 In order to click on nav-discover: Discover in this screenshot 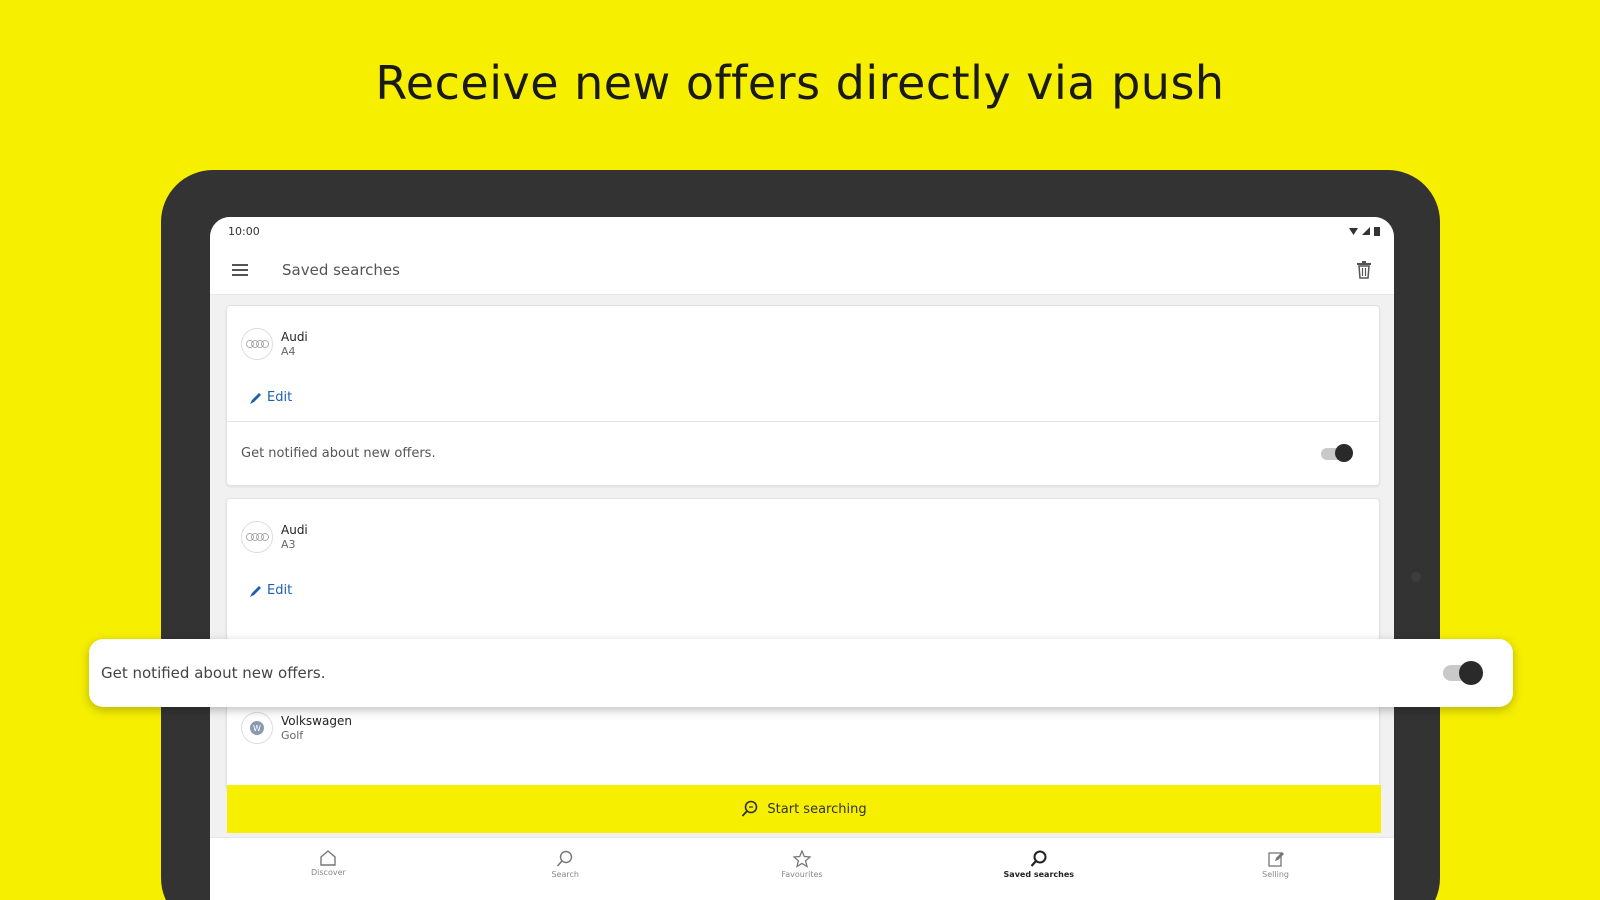, I will do `click(328, 869)`.